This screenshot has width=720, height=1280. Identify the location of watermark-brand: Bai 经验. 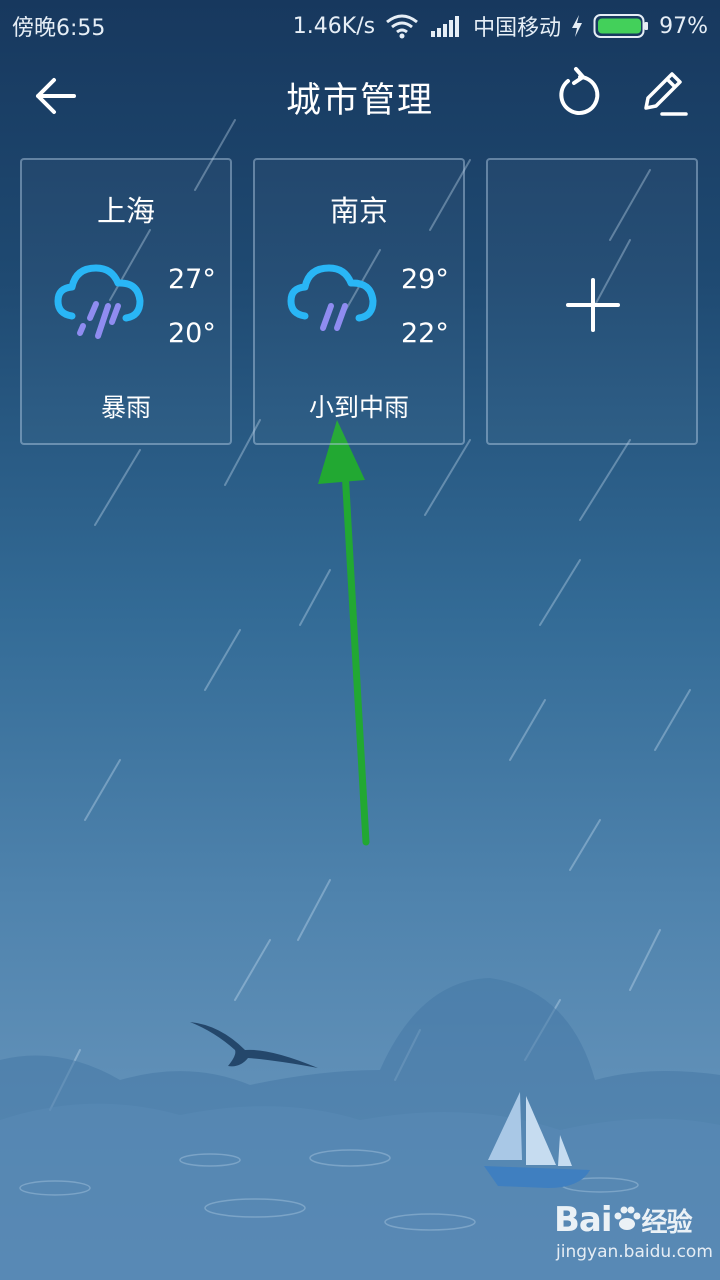
(623, 1220).